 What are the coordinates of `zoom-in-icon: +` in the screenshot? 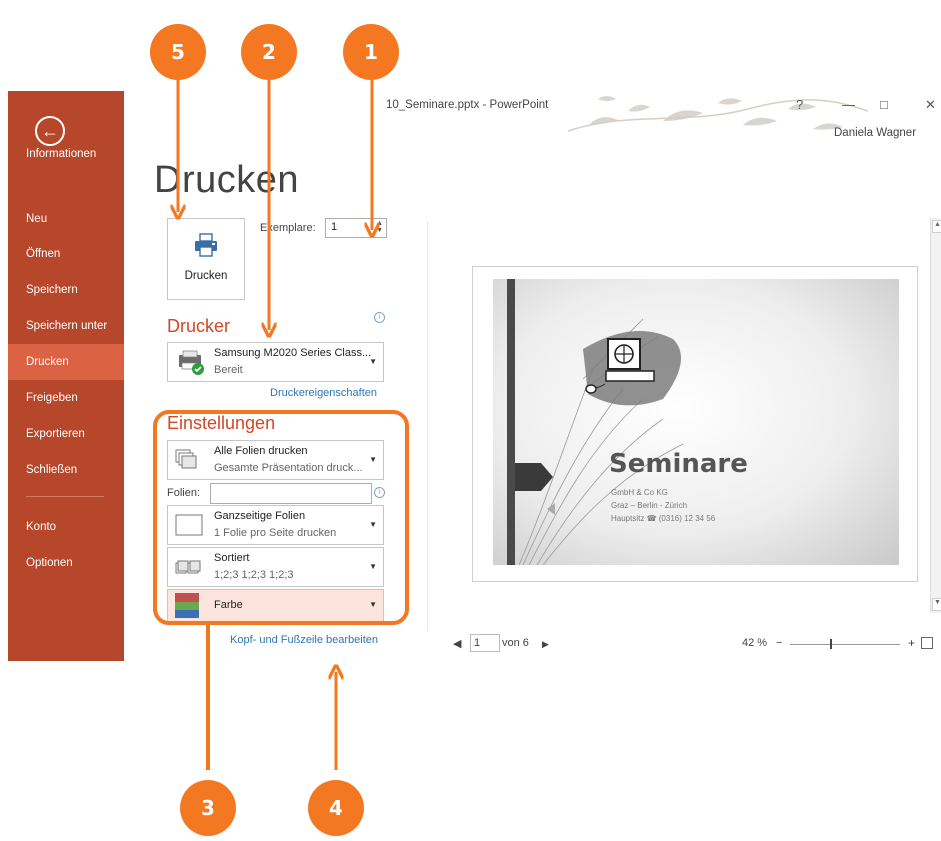 It's located at (911, 643).